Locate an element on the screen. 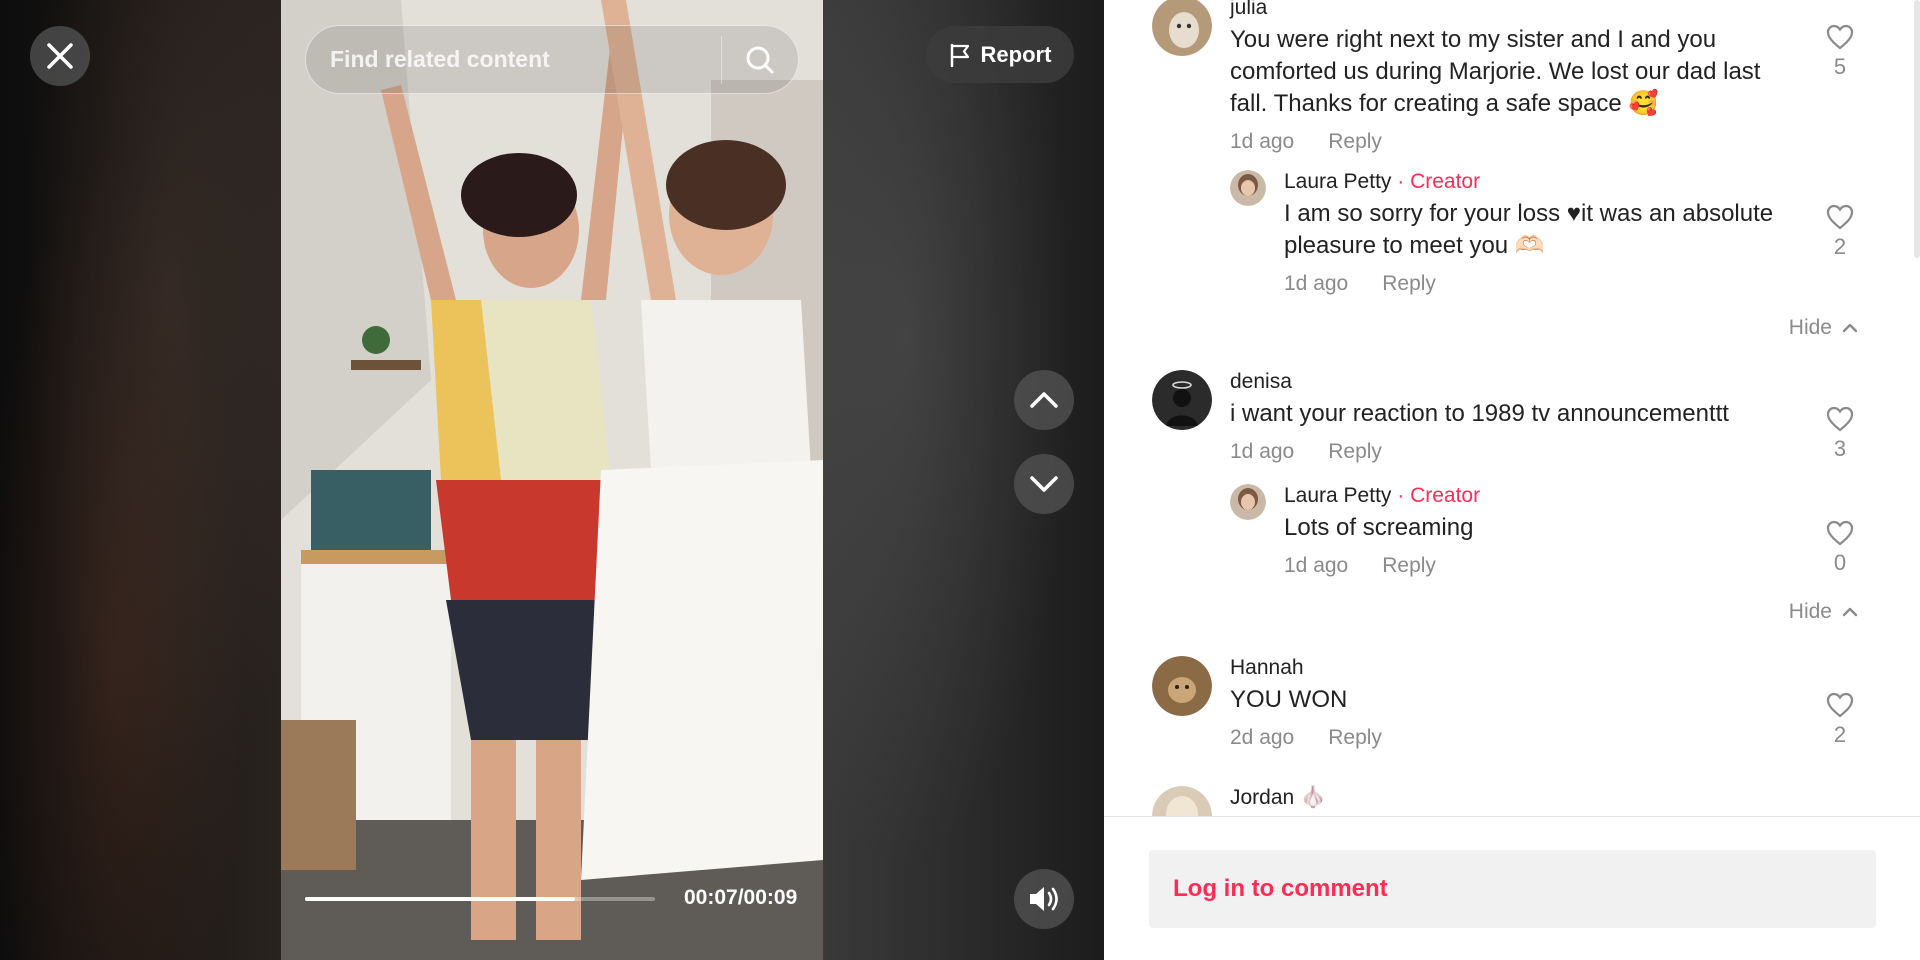 The height and width of the screenshot is (960, 1920). next-video-button is located at coordinates (1044, 484).